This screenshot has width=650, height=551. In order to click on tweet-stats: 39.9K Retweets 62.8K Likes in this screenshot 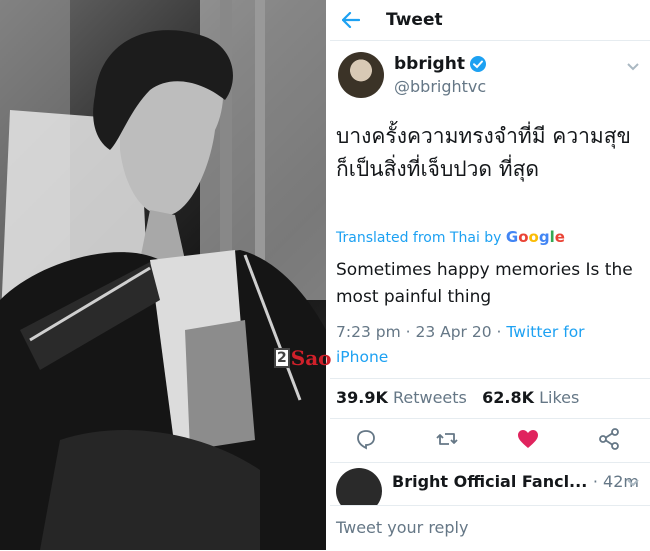, I will do `click(457, 397)`.